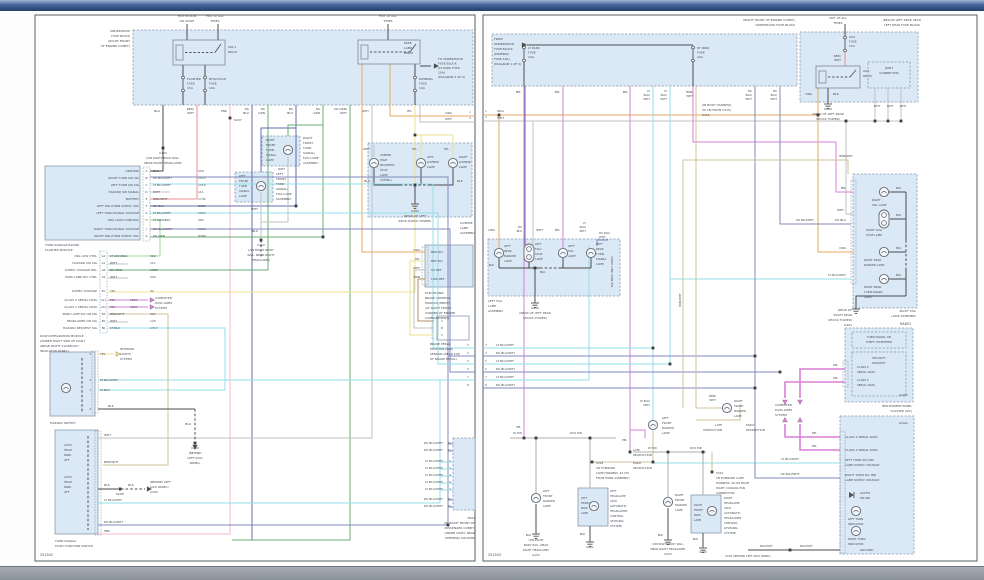 This screenshot has width=984, height=580. What do you see at coordinates (387, 165) in the screenshot?
I see `diagram-label: MOUNTED` at bounding box center [387, 165].